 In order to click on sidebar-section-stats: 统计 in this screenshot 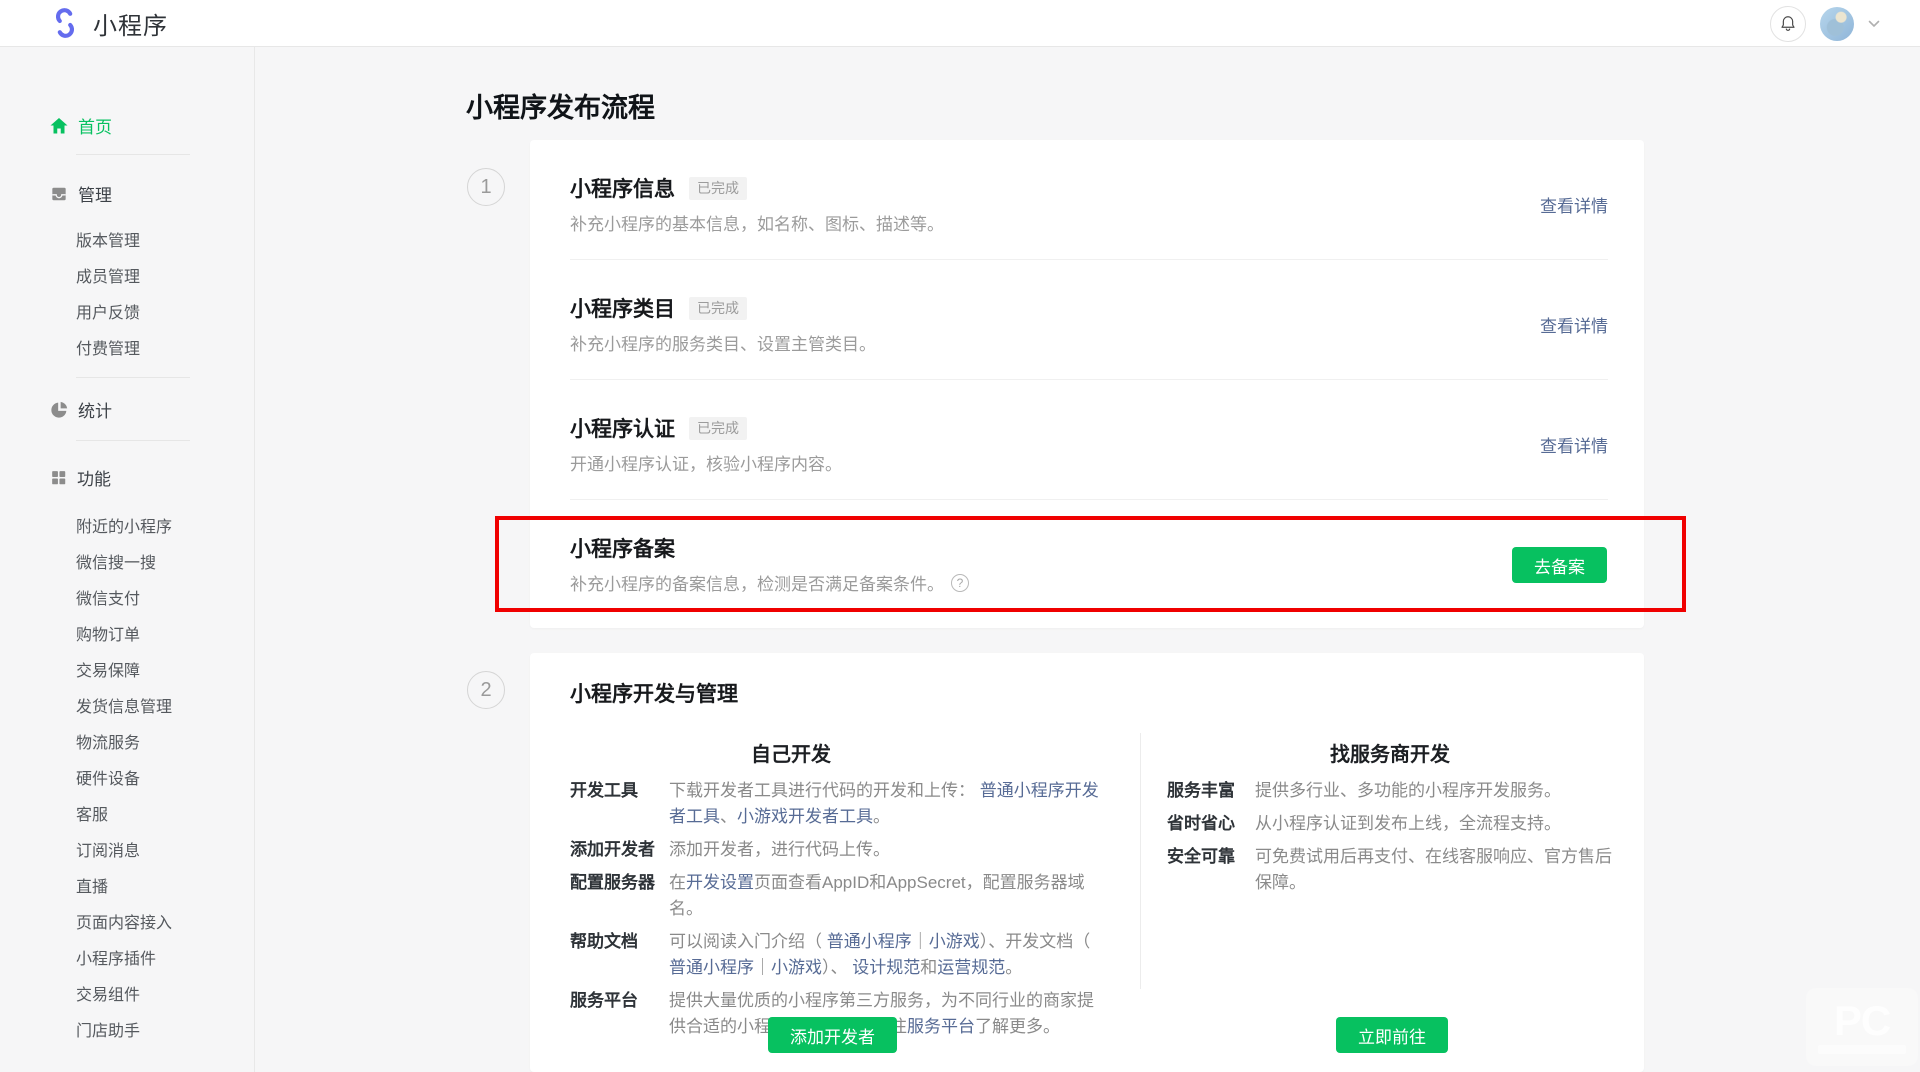, I will do `click(80, 409)`.